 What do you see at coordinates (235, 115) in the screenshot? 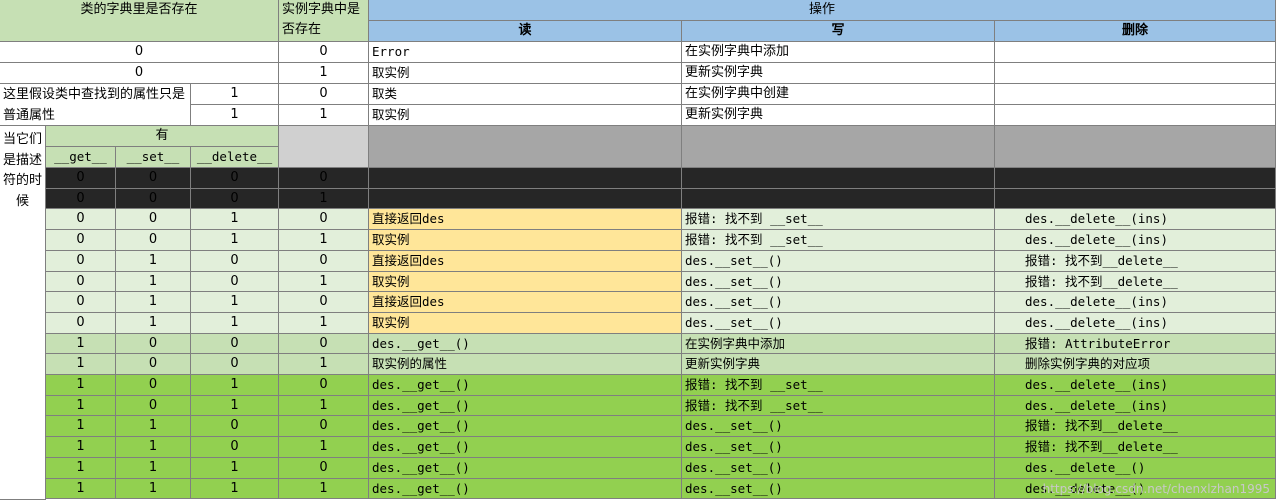
I see `class-value-cell: 1` at bounding box center [235, 115].